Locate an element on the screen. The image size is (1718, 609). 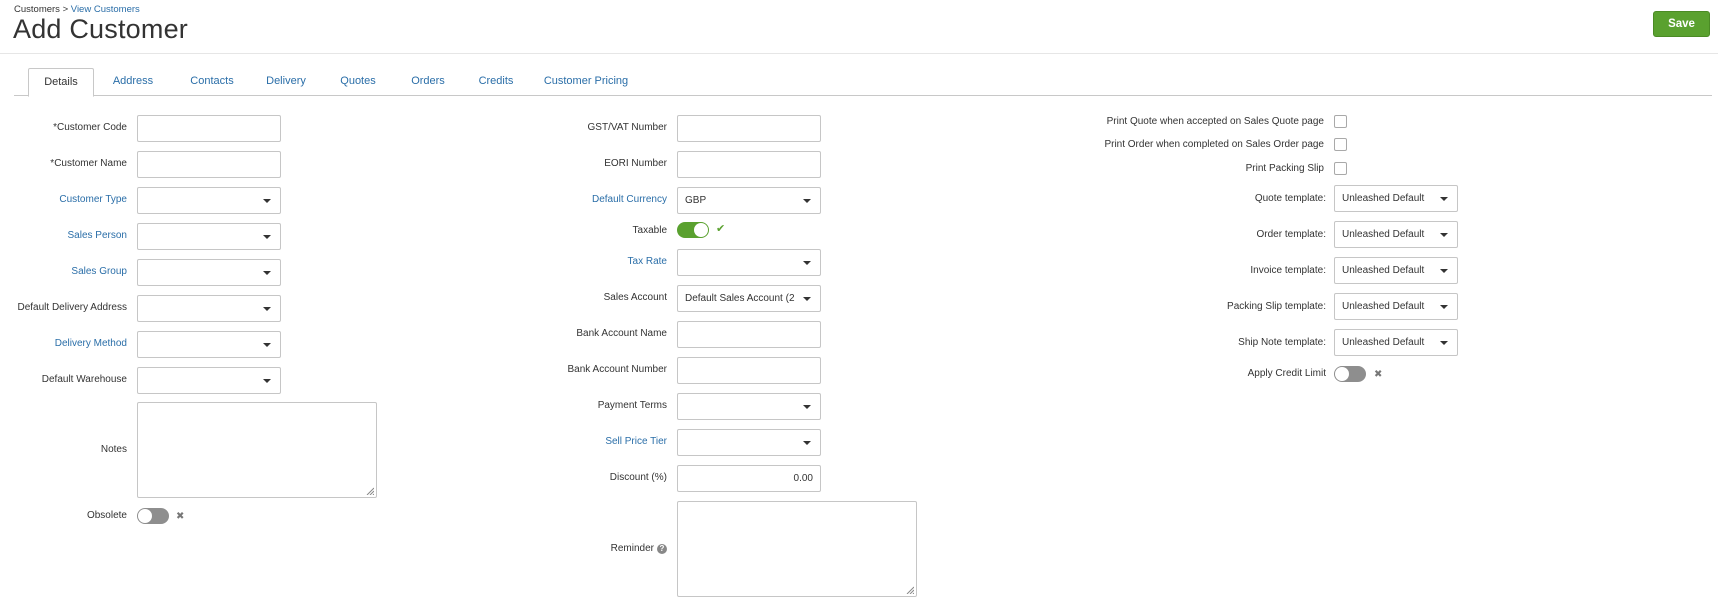
packing-slip-template-label: Packing Slip template: is located at coordinates (1276, 306).